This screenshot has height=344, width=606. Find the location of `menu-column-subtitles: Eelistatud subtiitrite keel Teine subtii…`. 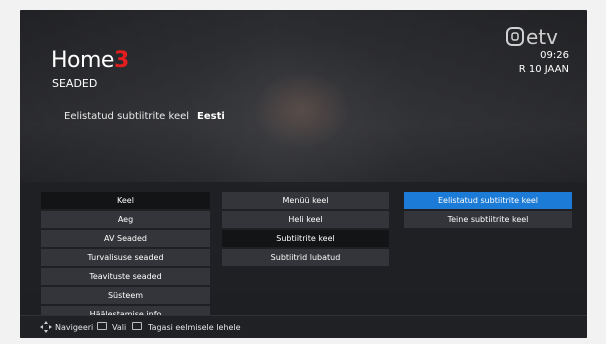

menu-column-subtitles: Eelistatud subtiitrite keel Teine subtii… is located at coordinates (488, 211).